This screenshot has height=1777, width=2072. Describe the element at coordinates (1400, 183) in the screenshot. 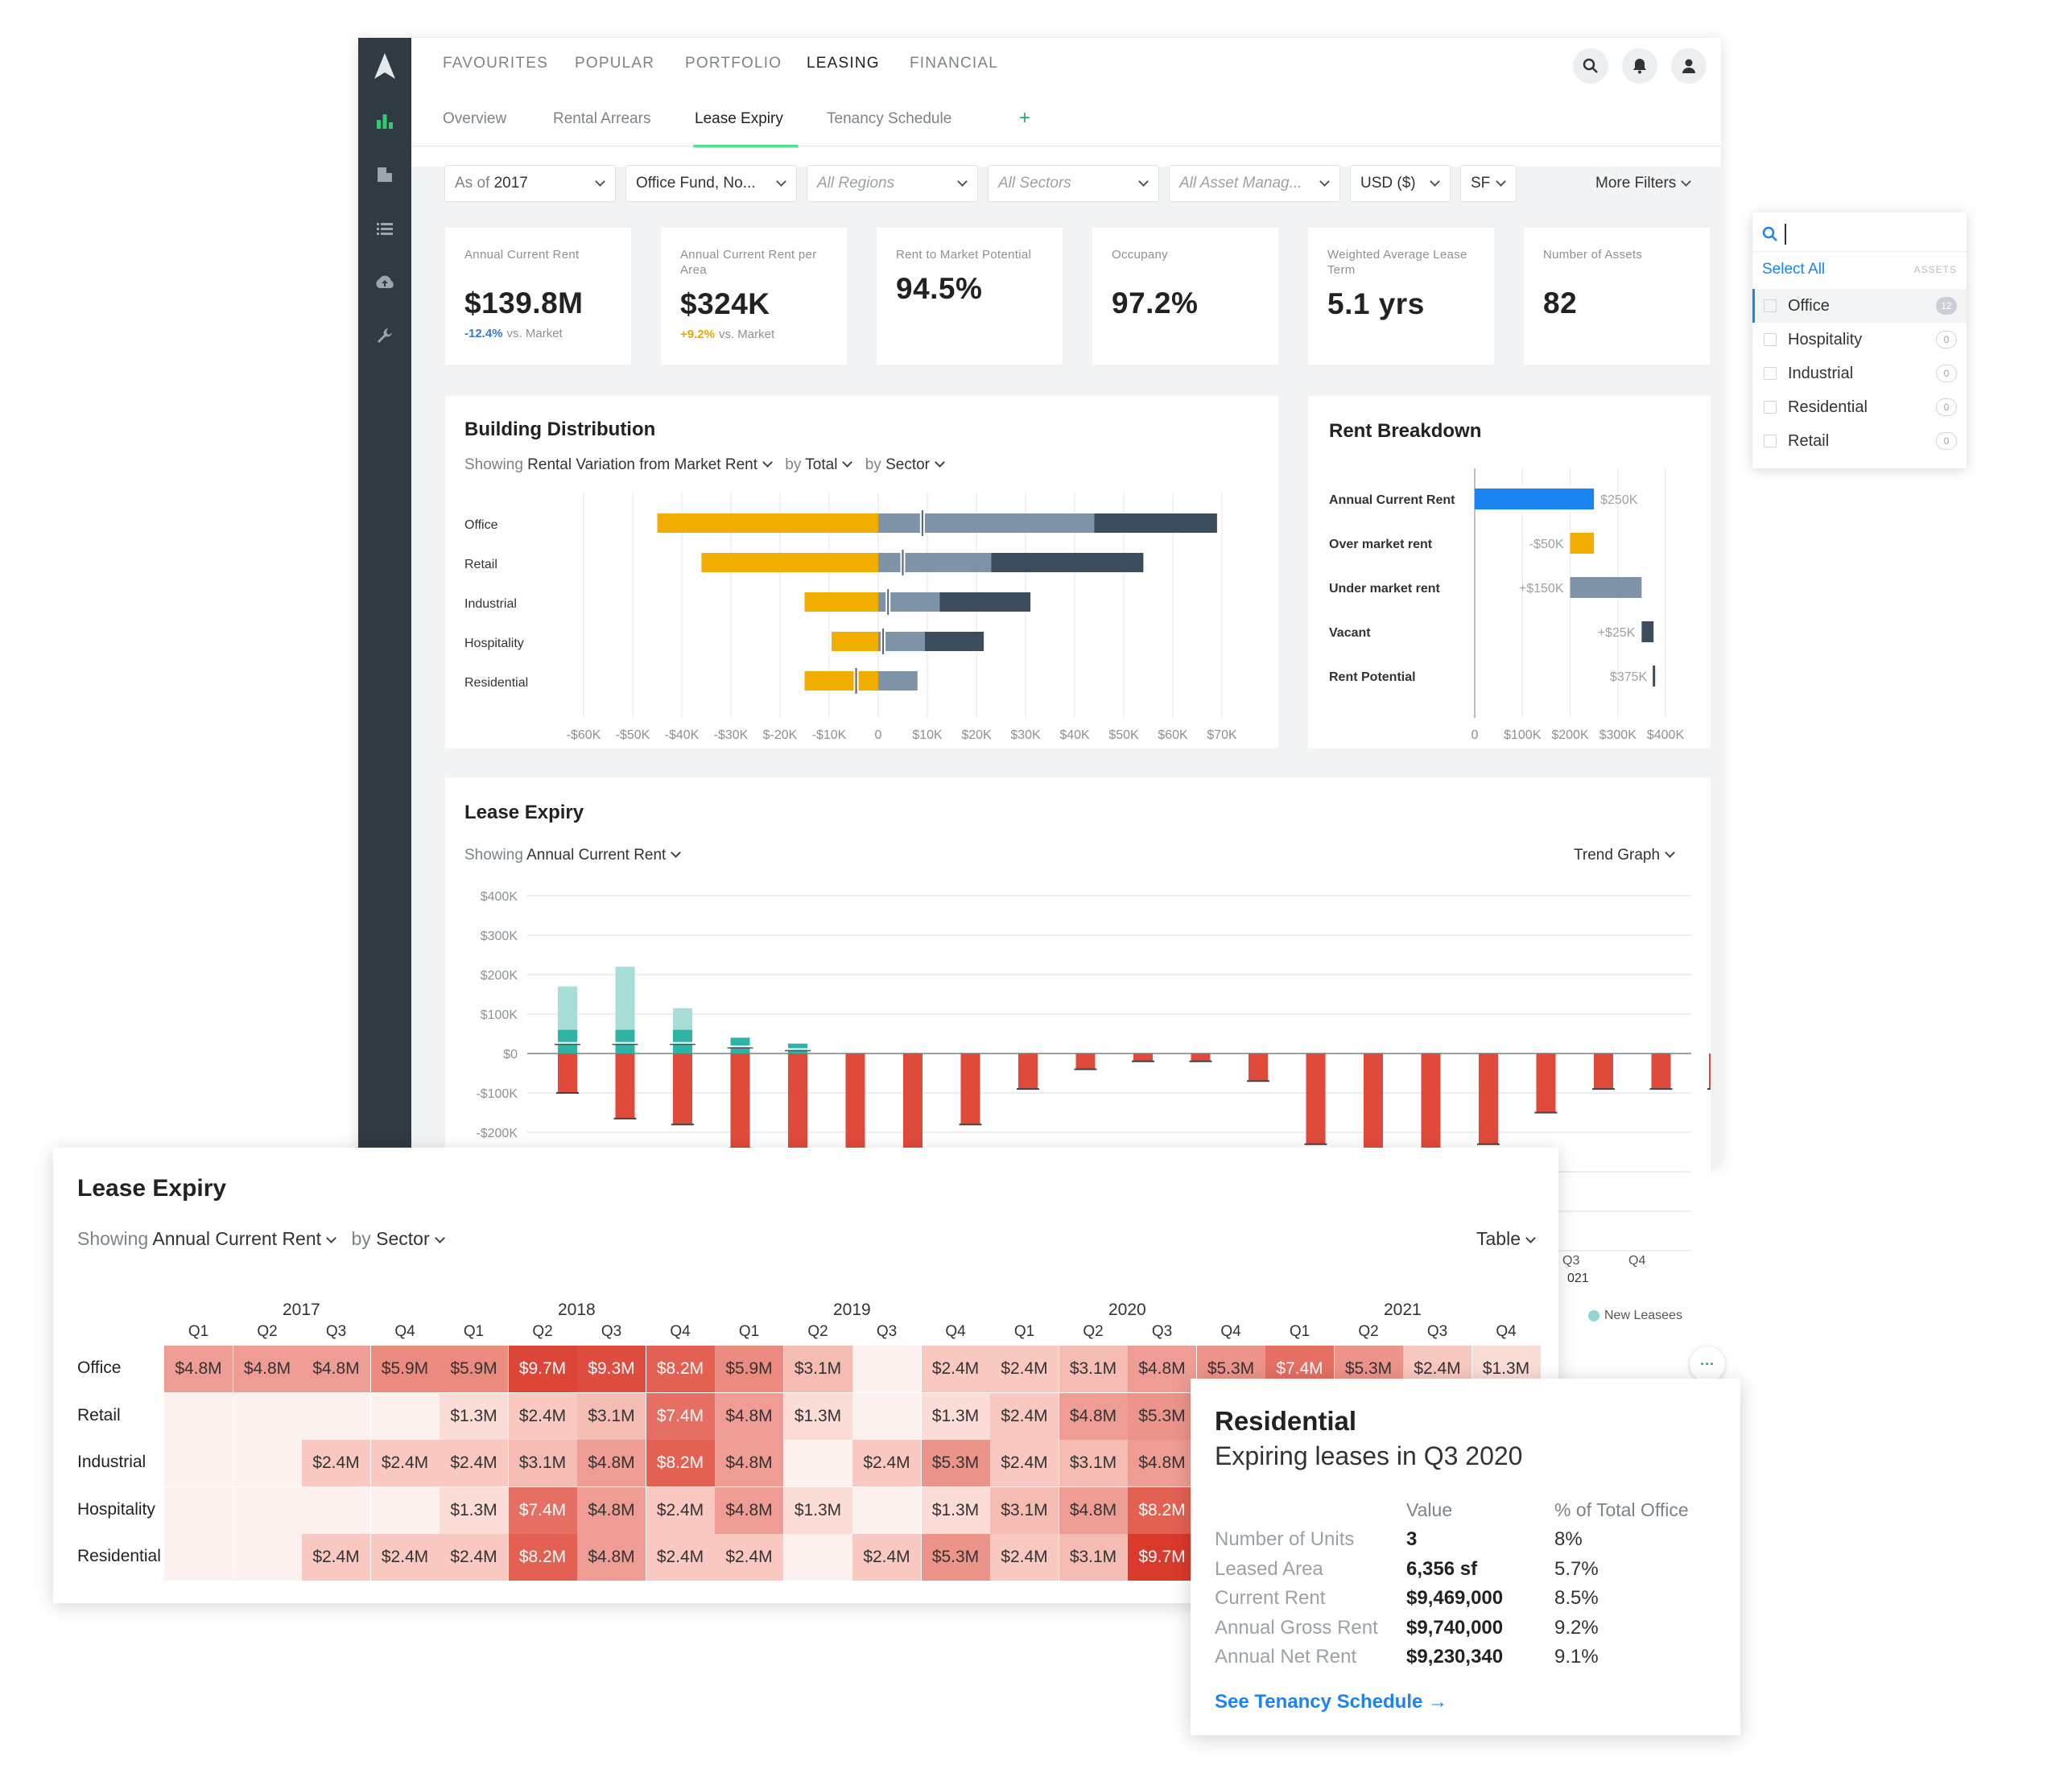

I see `currency-filter: USD ($)` at that location.